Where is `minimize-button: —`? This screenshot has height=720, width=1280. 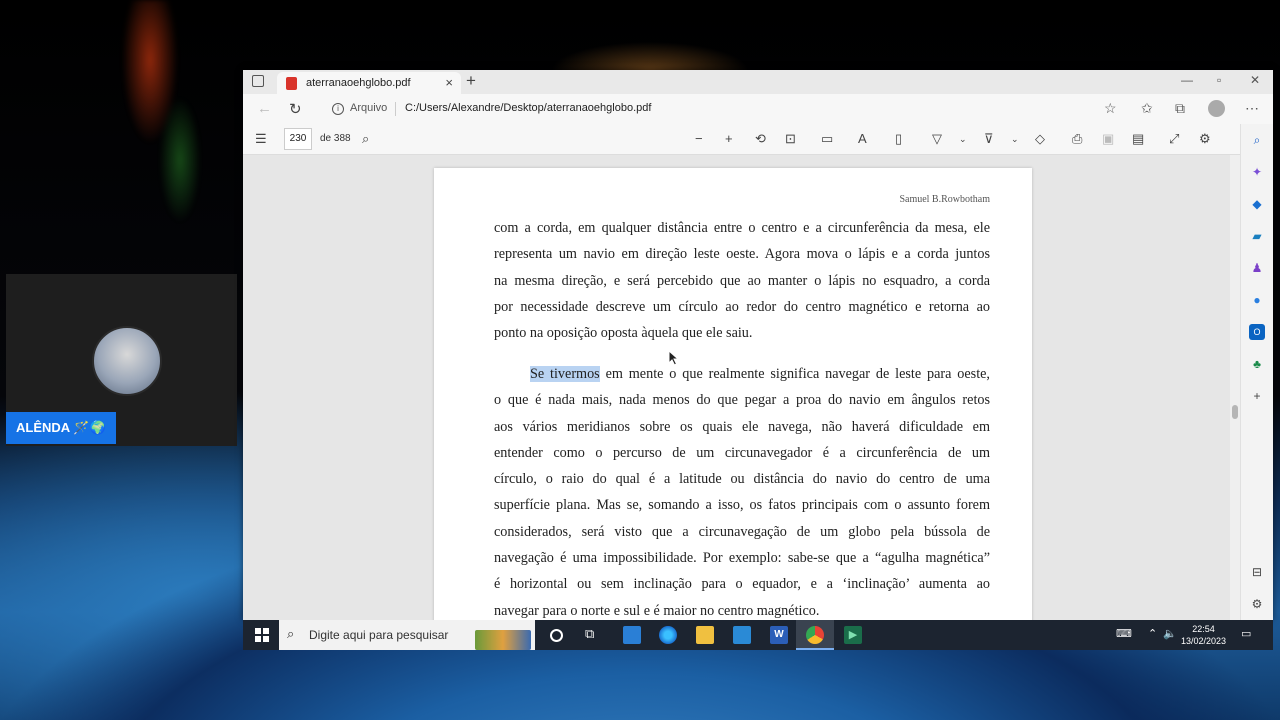
minimize-button: — is located at coordinates (1187, 80).